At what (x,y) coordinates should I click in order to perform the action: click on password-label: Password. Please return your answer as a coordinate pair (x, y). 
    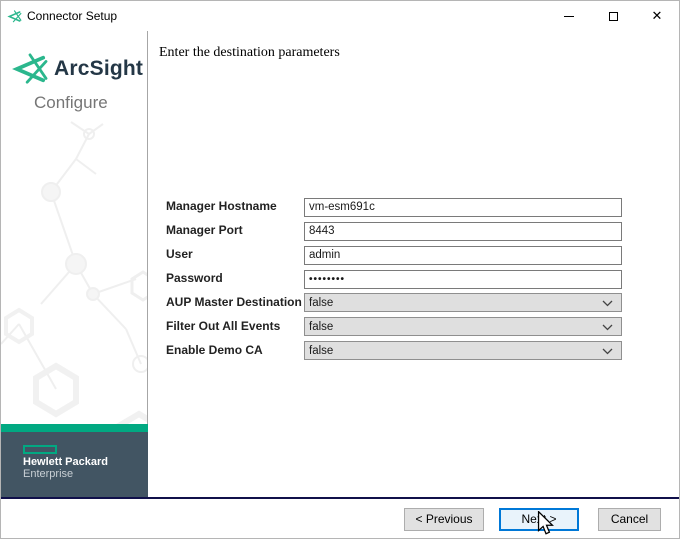
    Looking at the image, I should click on (194, 278).